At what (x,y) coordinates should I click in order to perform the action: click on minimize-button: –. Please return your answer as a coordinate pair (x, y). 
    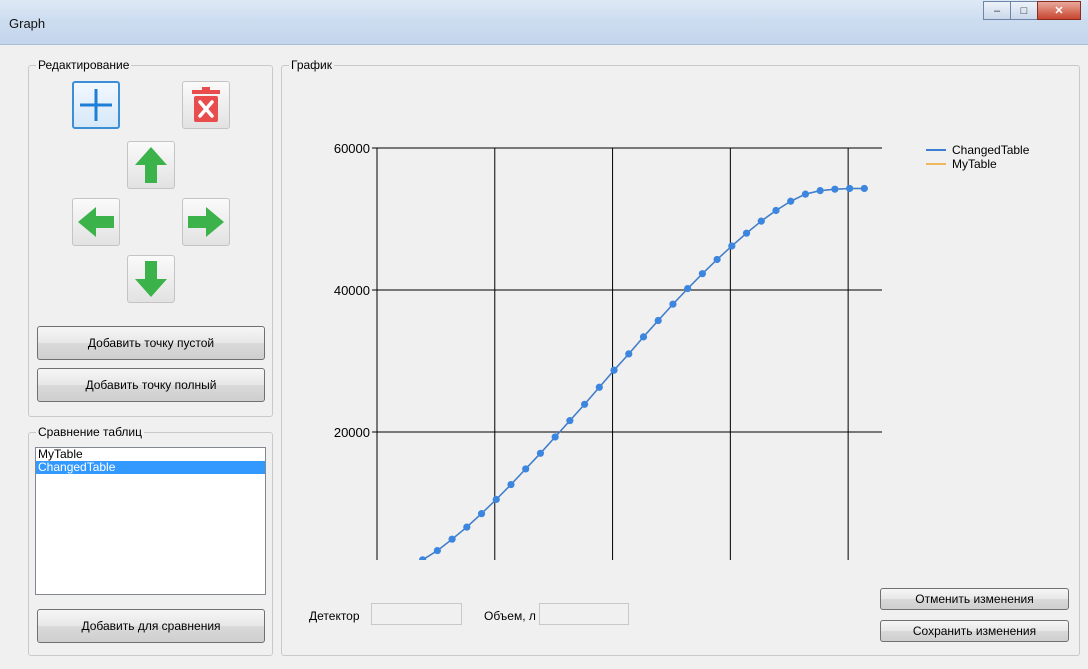
    Looking at the image, I should click on (997, 10).